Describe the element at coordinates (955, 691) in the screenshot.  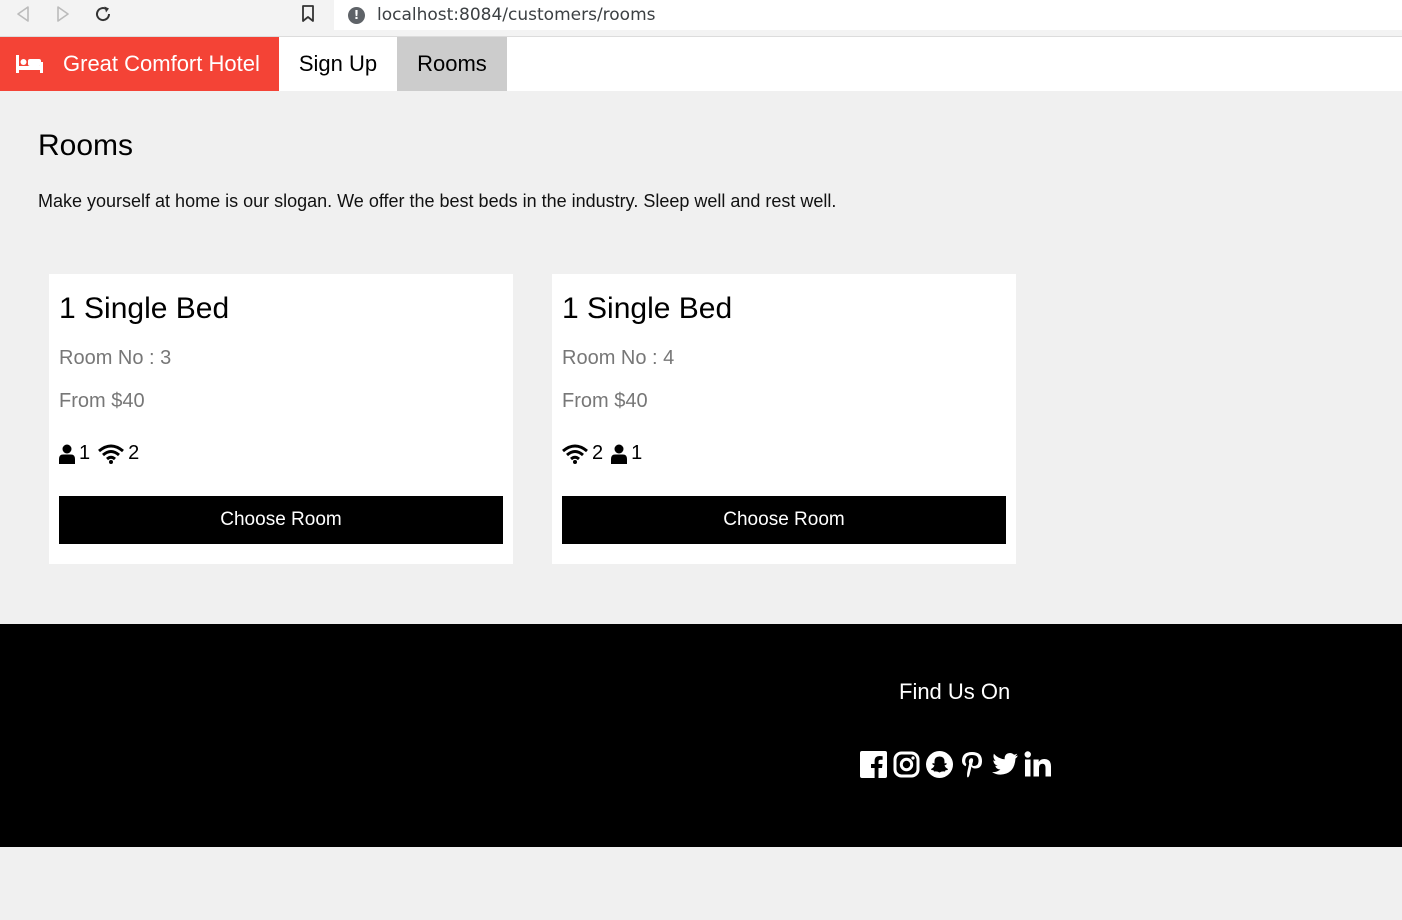
I see `find-us-heading: Find Us On` at that location.